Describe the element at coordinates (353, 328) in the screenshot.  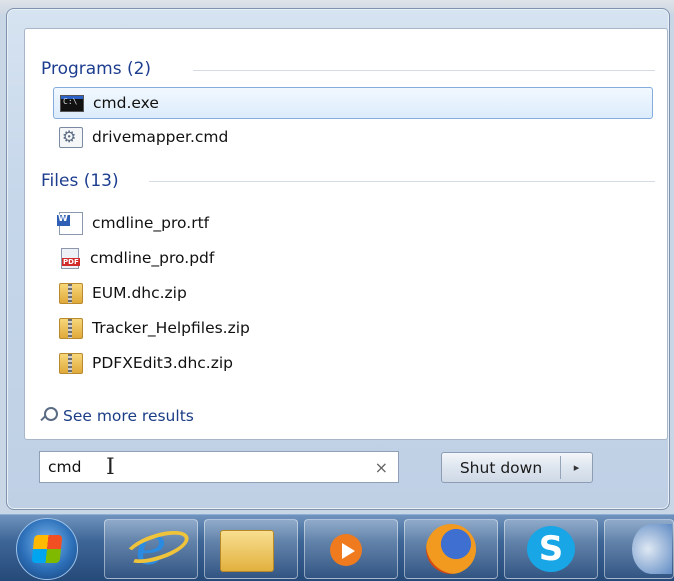
I see `result-item-tracker-helpfiles-zip: Tracker_Helpfiles.zip` at that location.